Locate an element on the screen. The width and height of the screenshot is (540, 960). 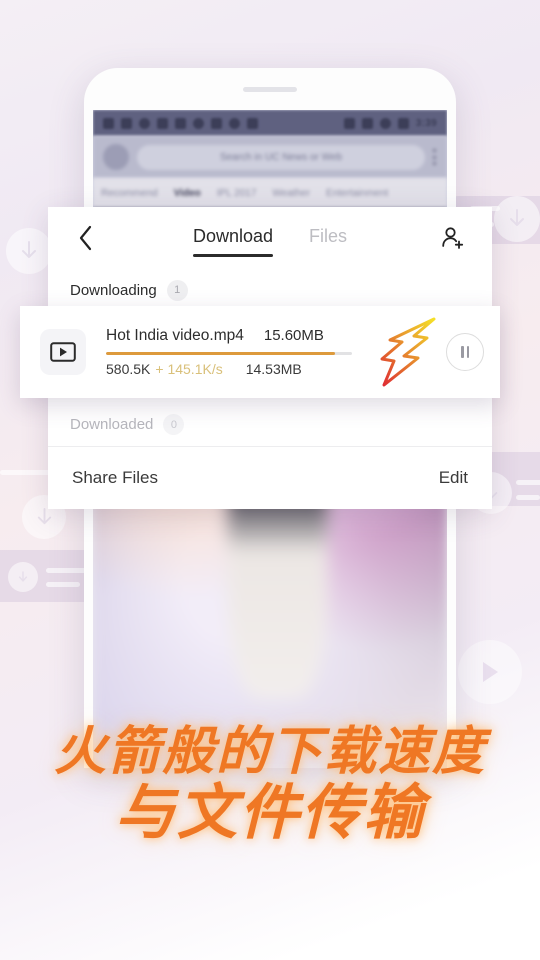
wifi-status-icon is located at coordinates (367, 123).